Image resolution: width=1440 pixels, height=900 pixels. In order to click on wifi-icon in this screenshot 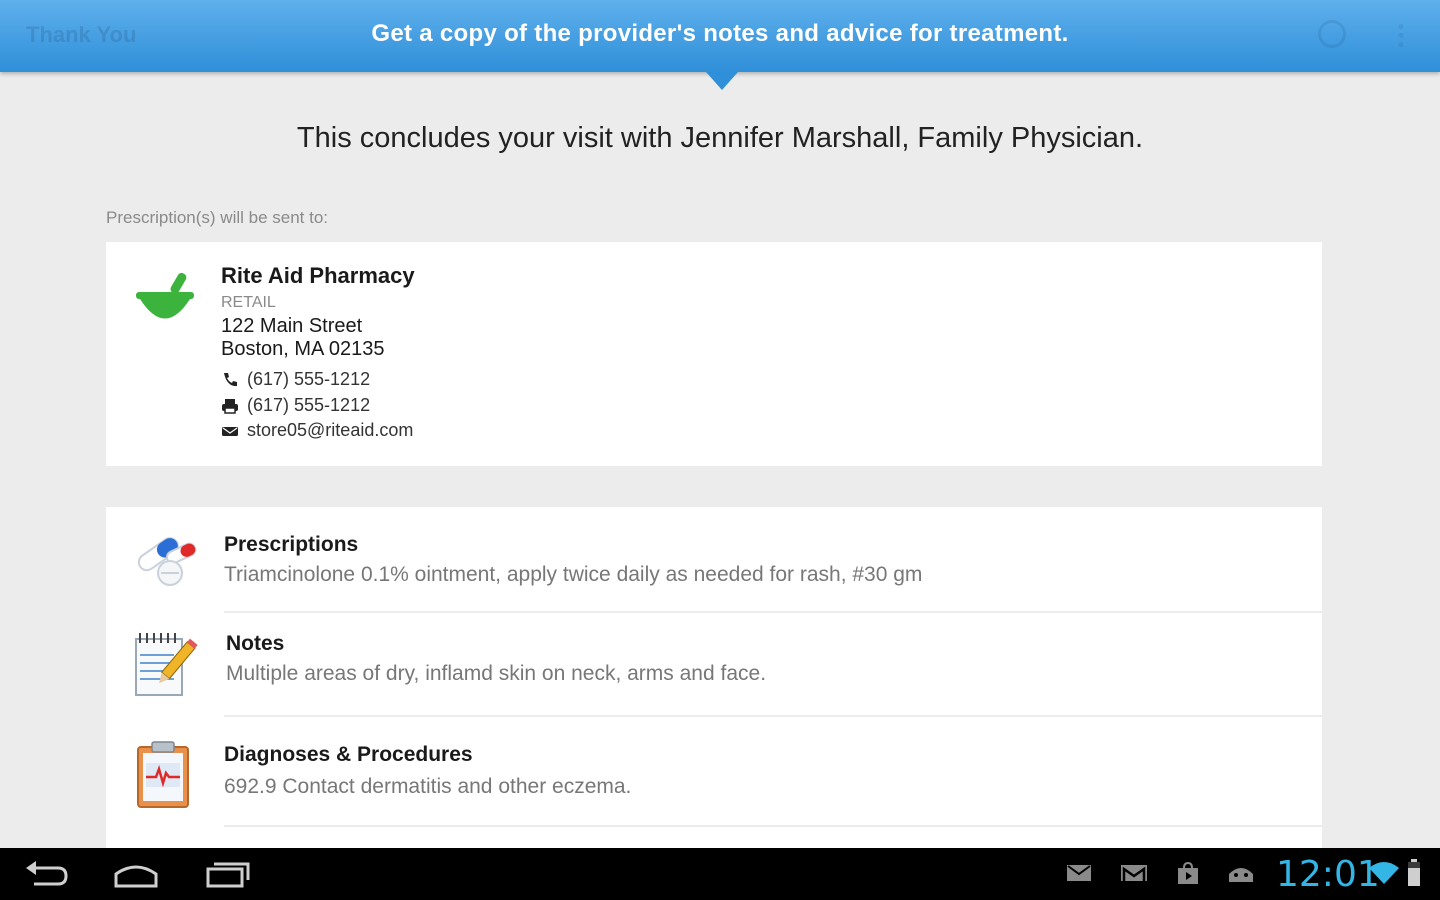, I will do `click(1384, 873)`.